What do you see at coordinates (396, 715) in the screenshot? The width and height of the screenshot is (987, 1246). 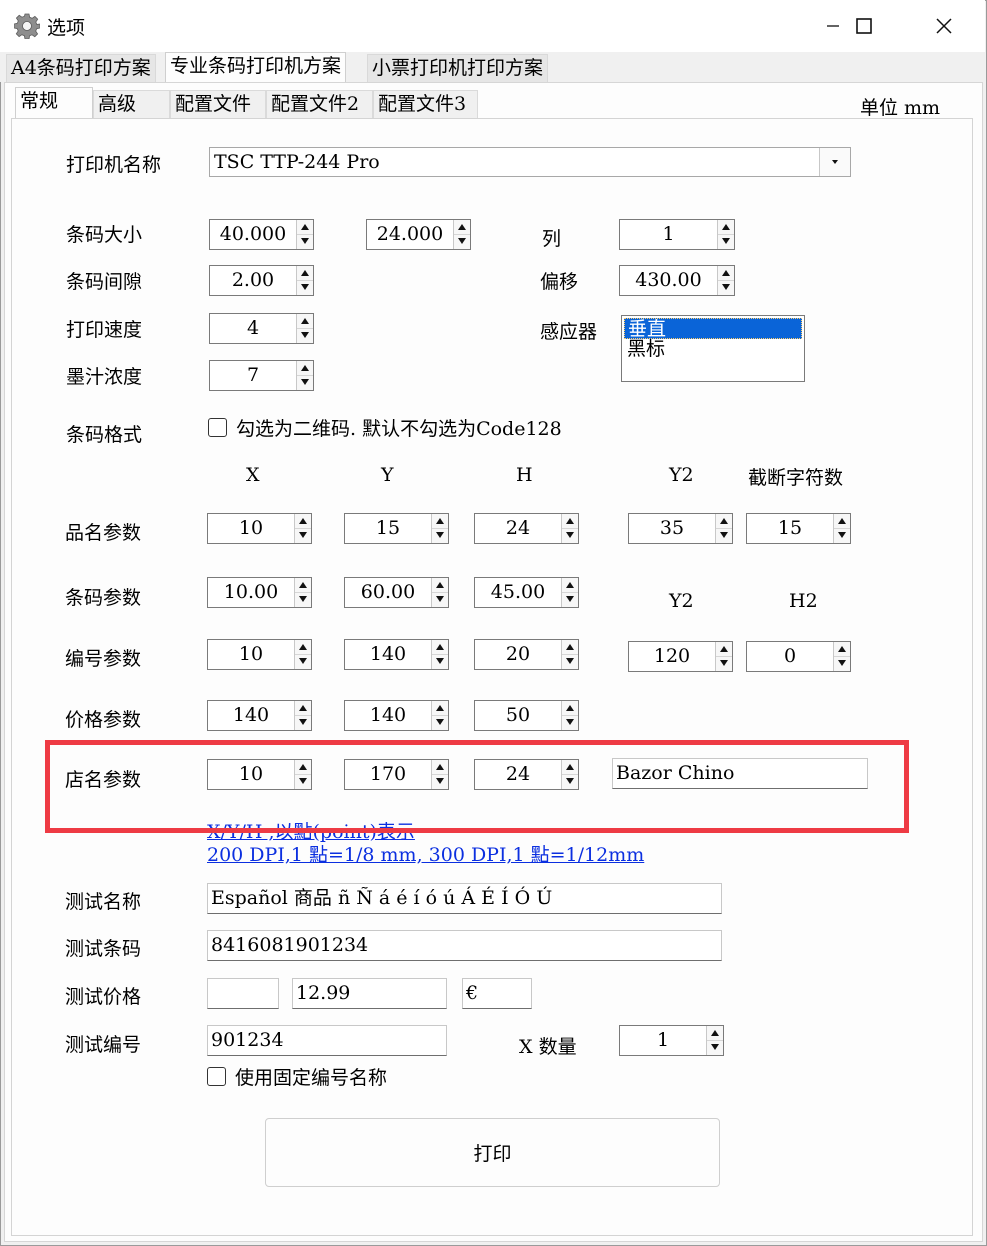 I see `price-y-spinner: 140` at bounding box center [396, 715].